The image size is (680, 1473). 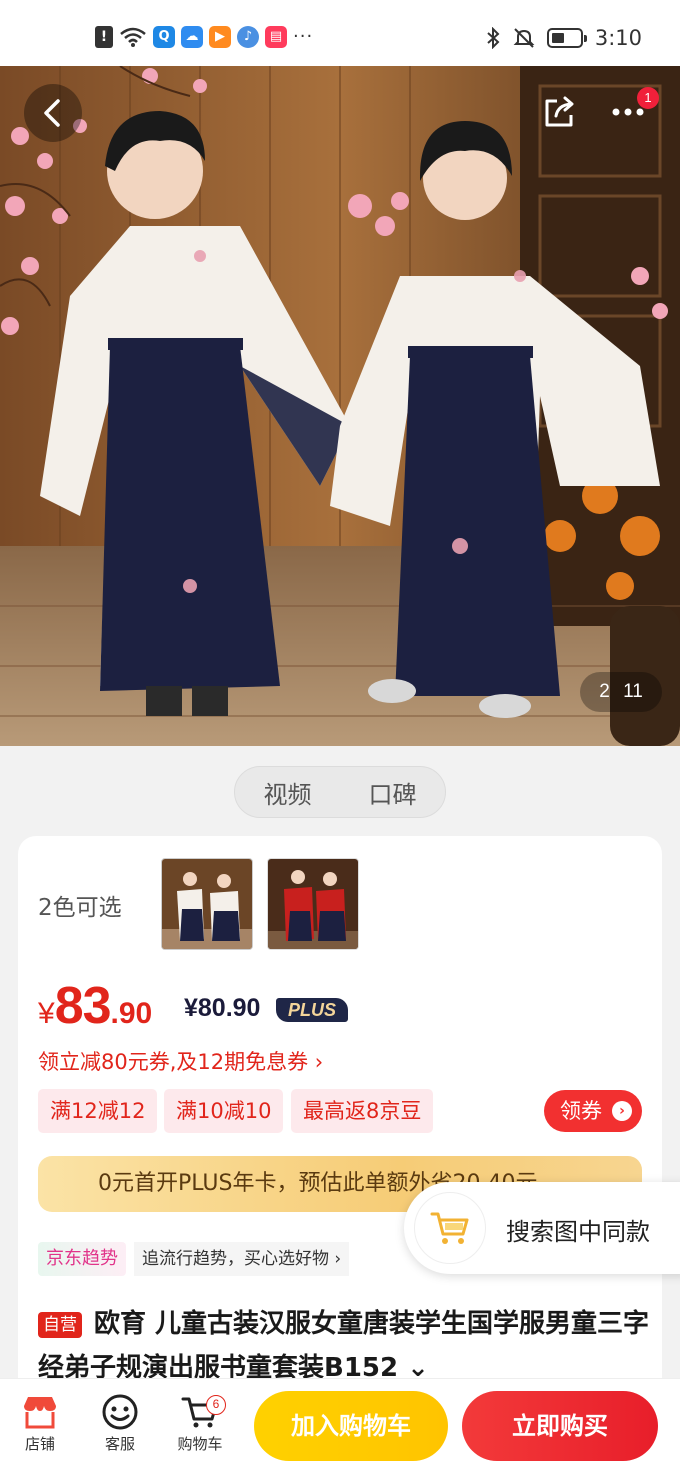 I want to click on search-same-item-label: 搜索图中同款, so click(x=578, y=1232).